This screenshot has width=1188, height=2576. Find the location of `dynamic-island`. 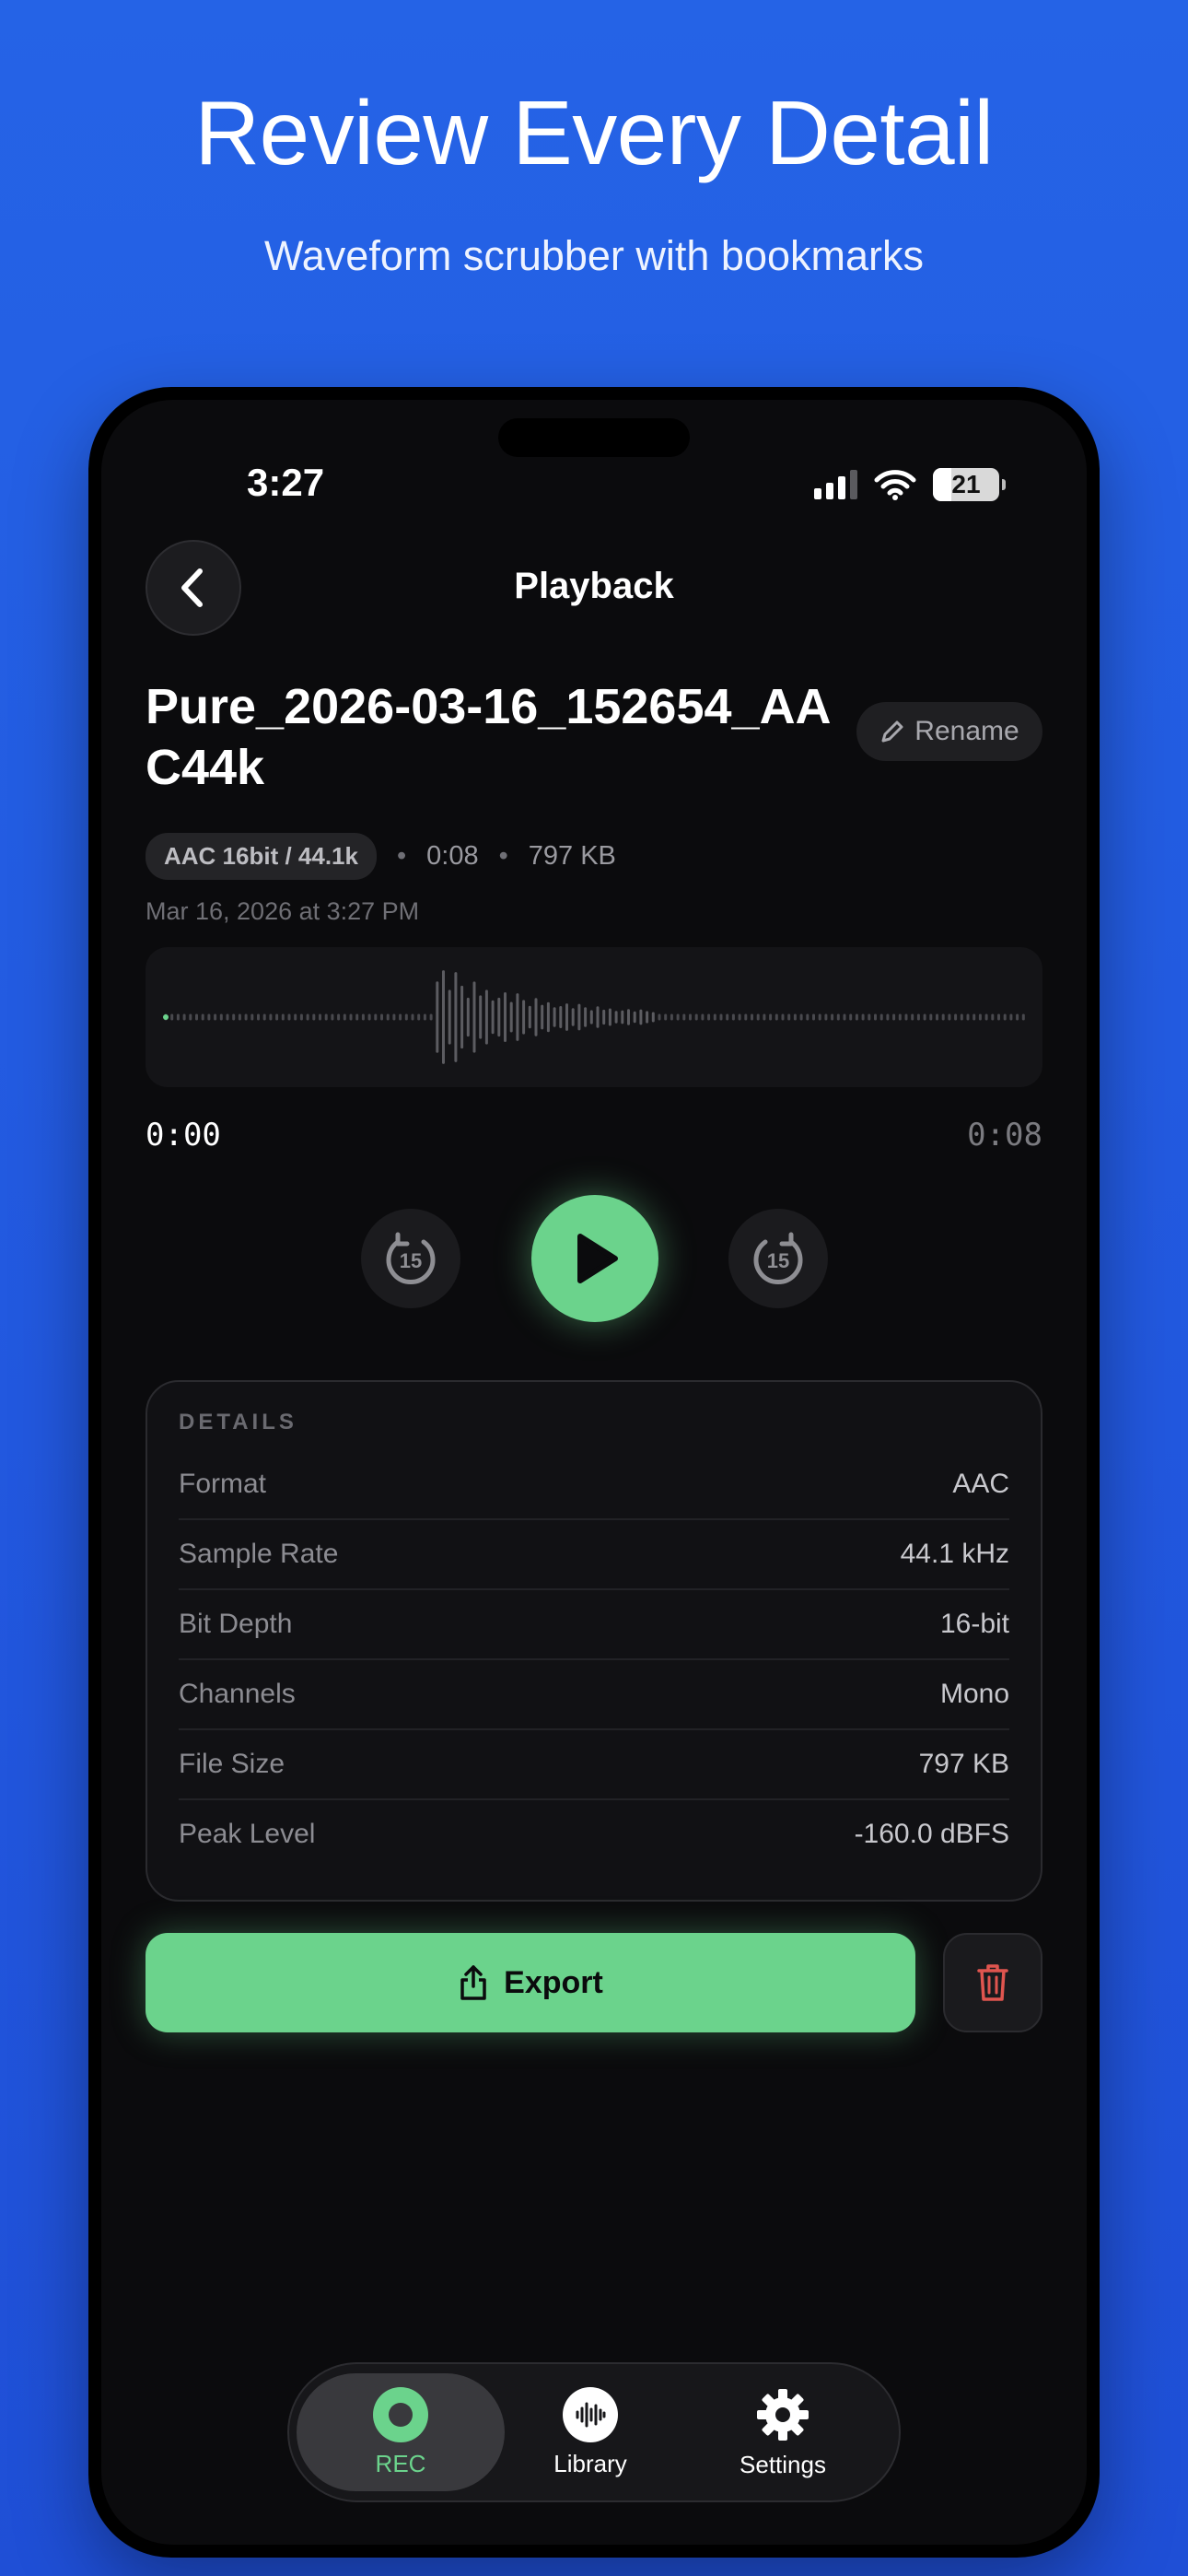

dynamic-island is located at coordinates (594, 437).